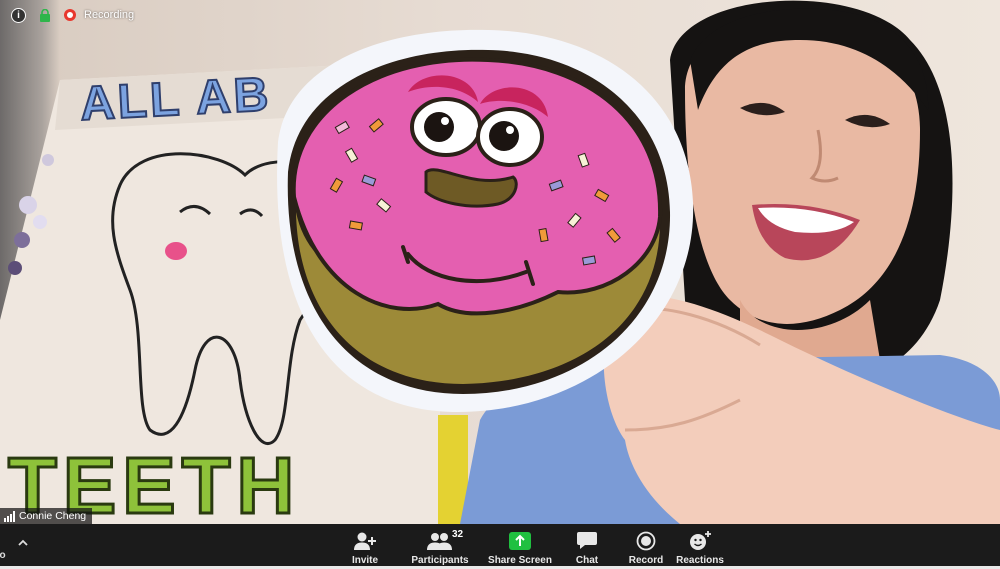  I want to click on chat-label: Chat, so click(587, 560).